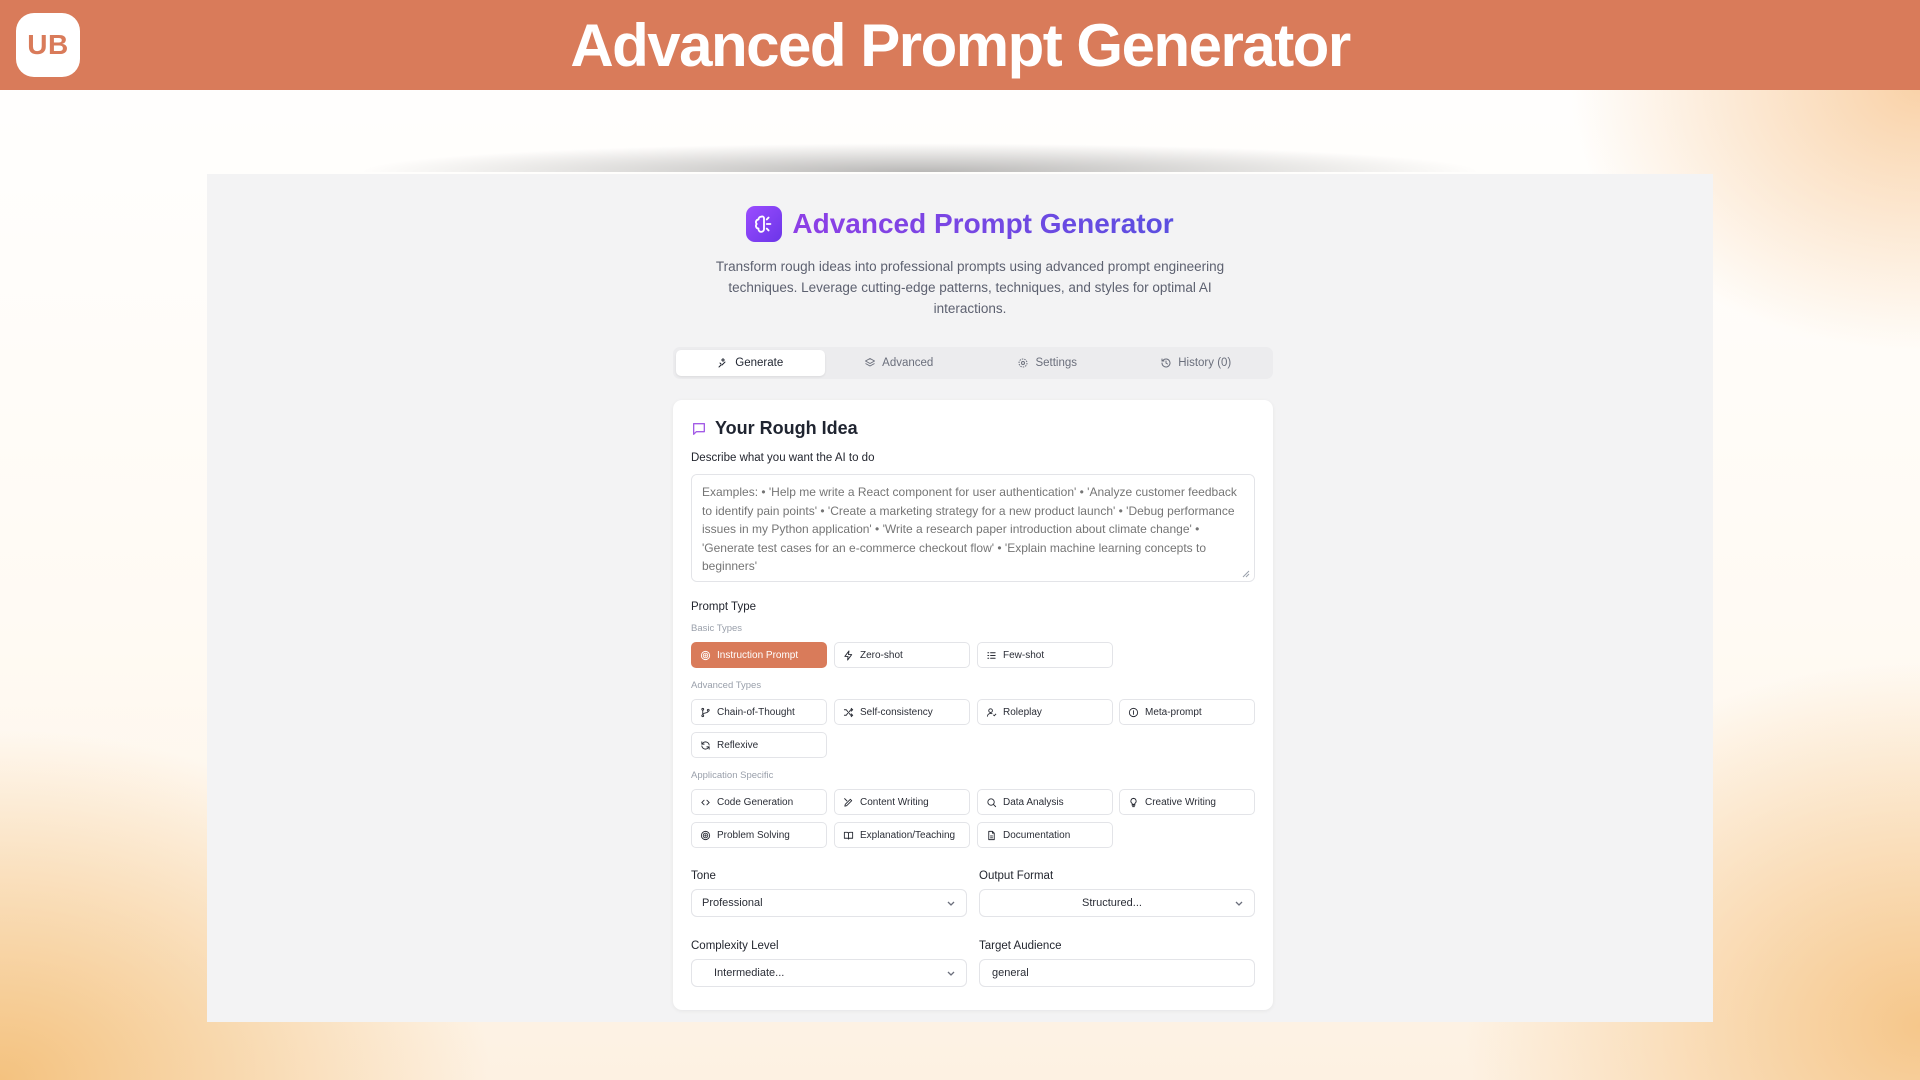  What do you see at coordinates (991, 835) in the screenshot?
I see `file-icon` at bounding box center [991, 835].